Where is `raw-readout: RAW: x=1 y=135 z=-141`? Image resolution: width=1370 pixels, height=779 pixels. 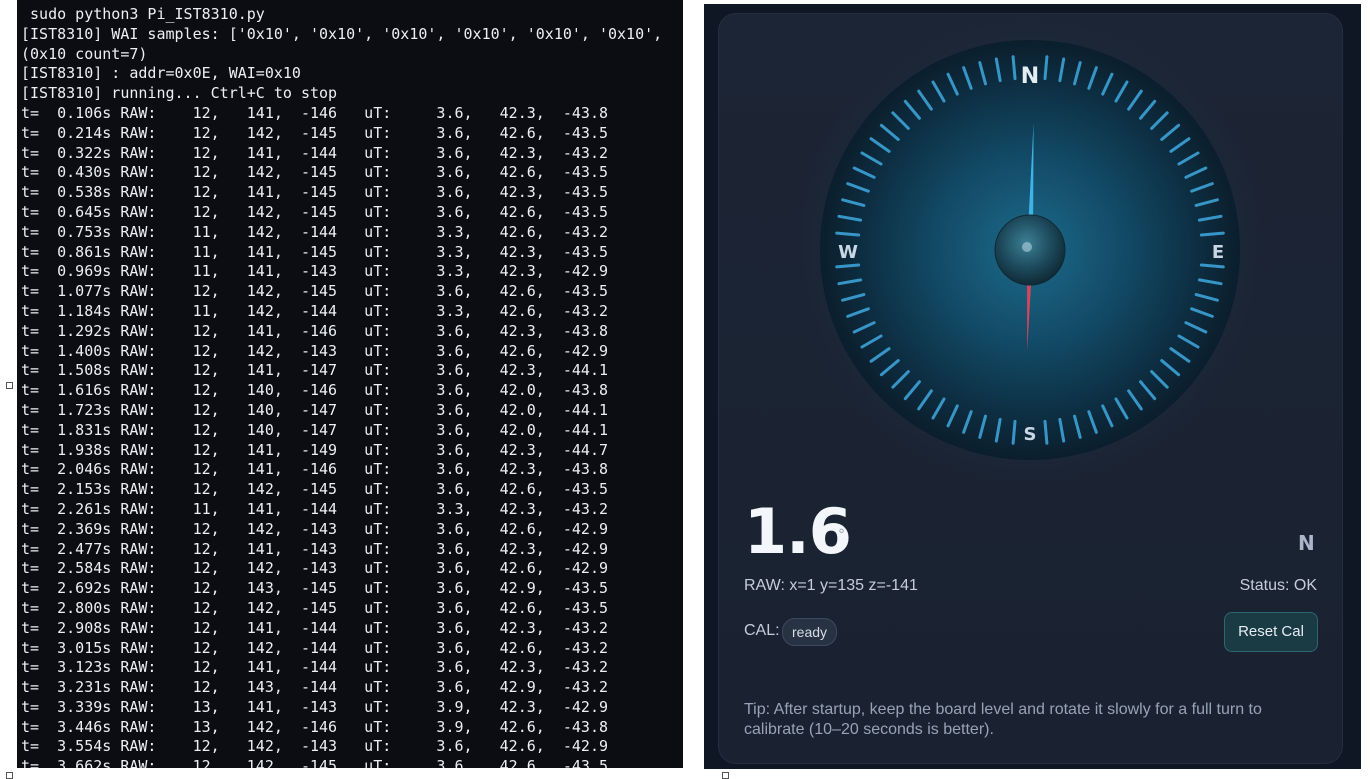
raw-readout: RAW: x=1 y=135 z=-141 is located at coordinates (831, 585).